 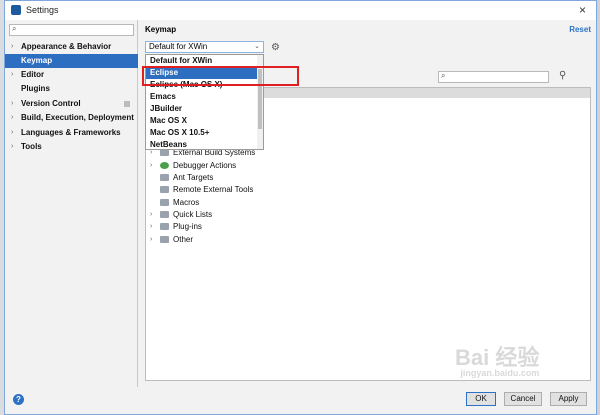 I want to click on sidebar-item-label: Keymap, so click(x=37, y=60).